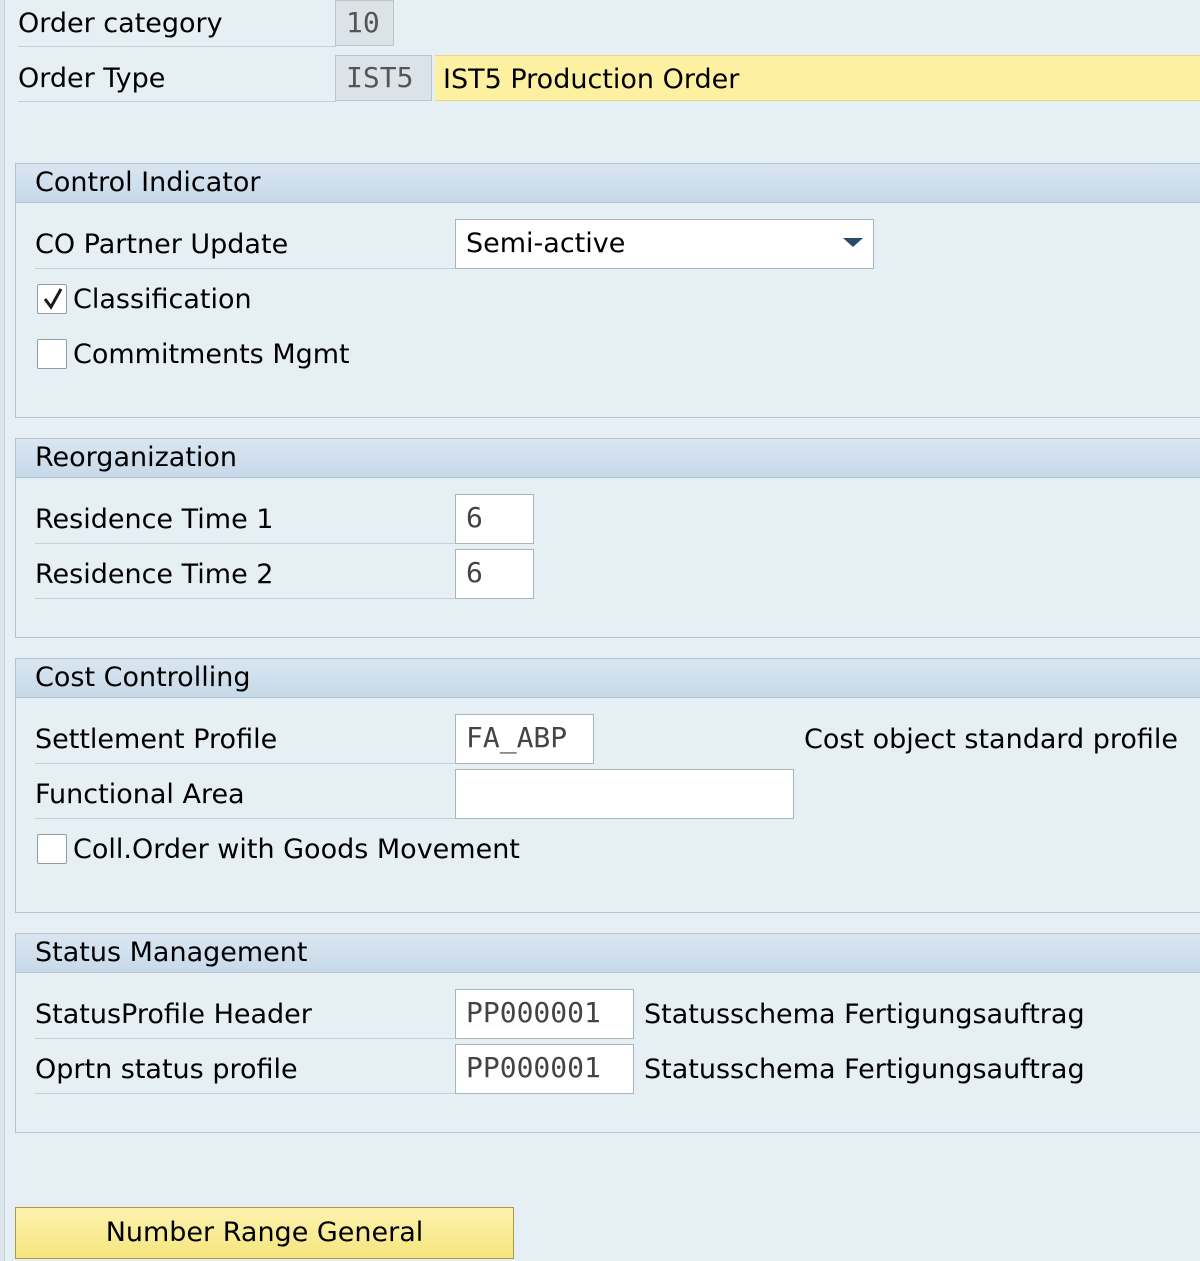 This screenshot has height=1261, width=1200. I want to click on status-management-title: Status Management, so click(608, 953).